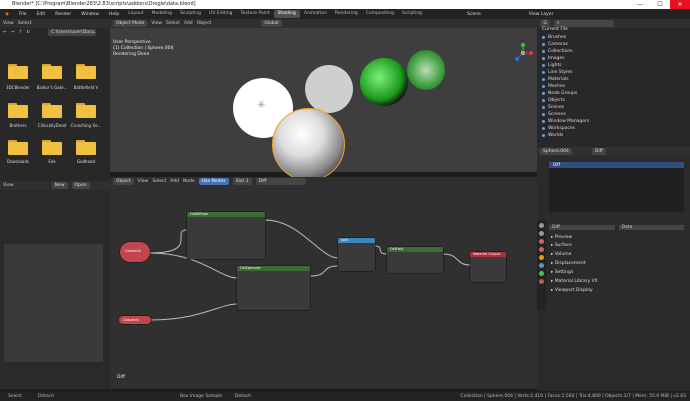 This screenshot has height=401, width=690. What do you see at coordinates (315, 14) in the screenshot?
I see `tab-animation: Animation` at bounding box center [315, 14].